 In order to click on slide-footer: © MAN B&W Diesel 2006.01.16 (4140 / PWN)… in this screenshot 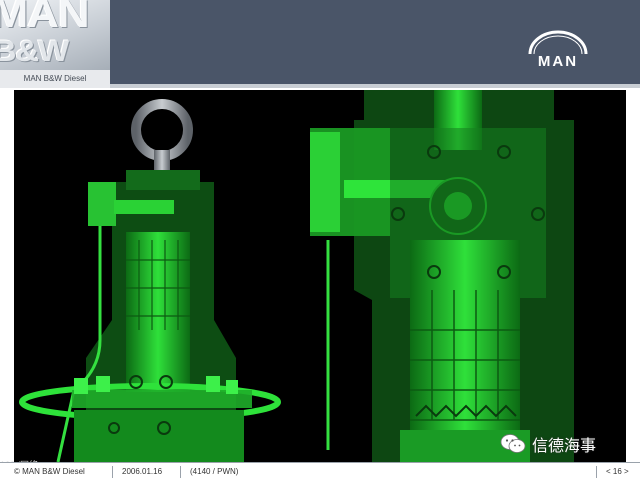, I will do `click(320, 471)`.